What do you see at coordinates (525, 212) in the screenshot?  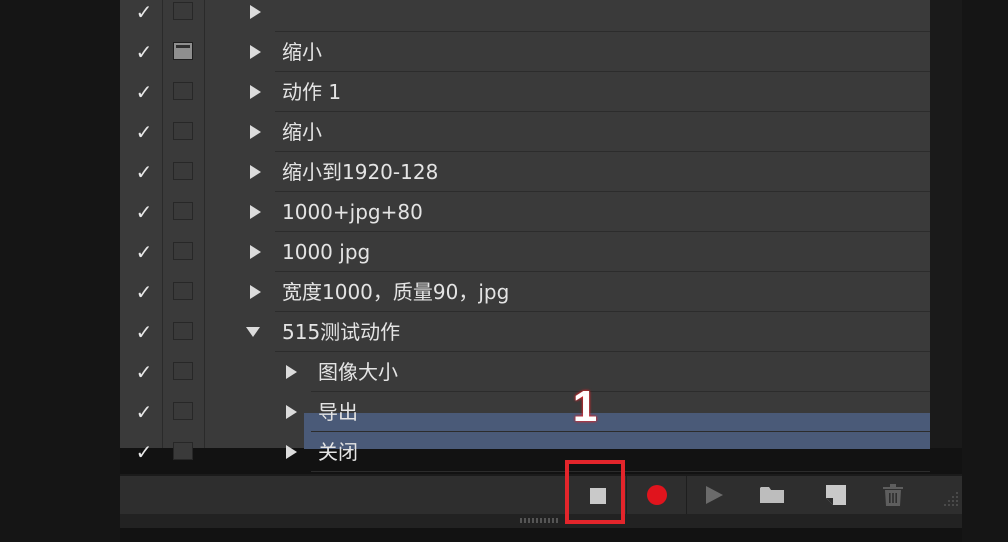 I see `action-row: ✓ 1000+jpg+80` at bounding box center [525, 212].